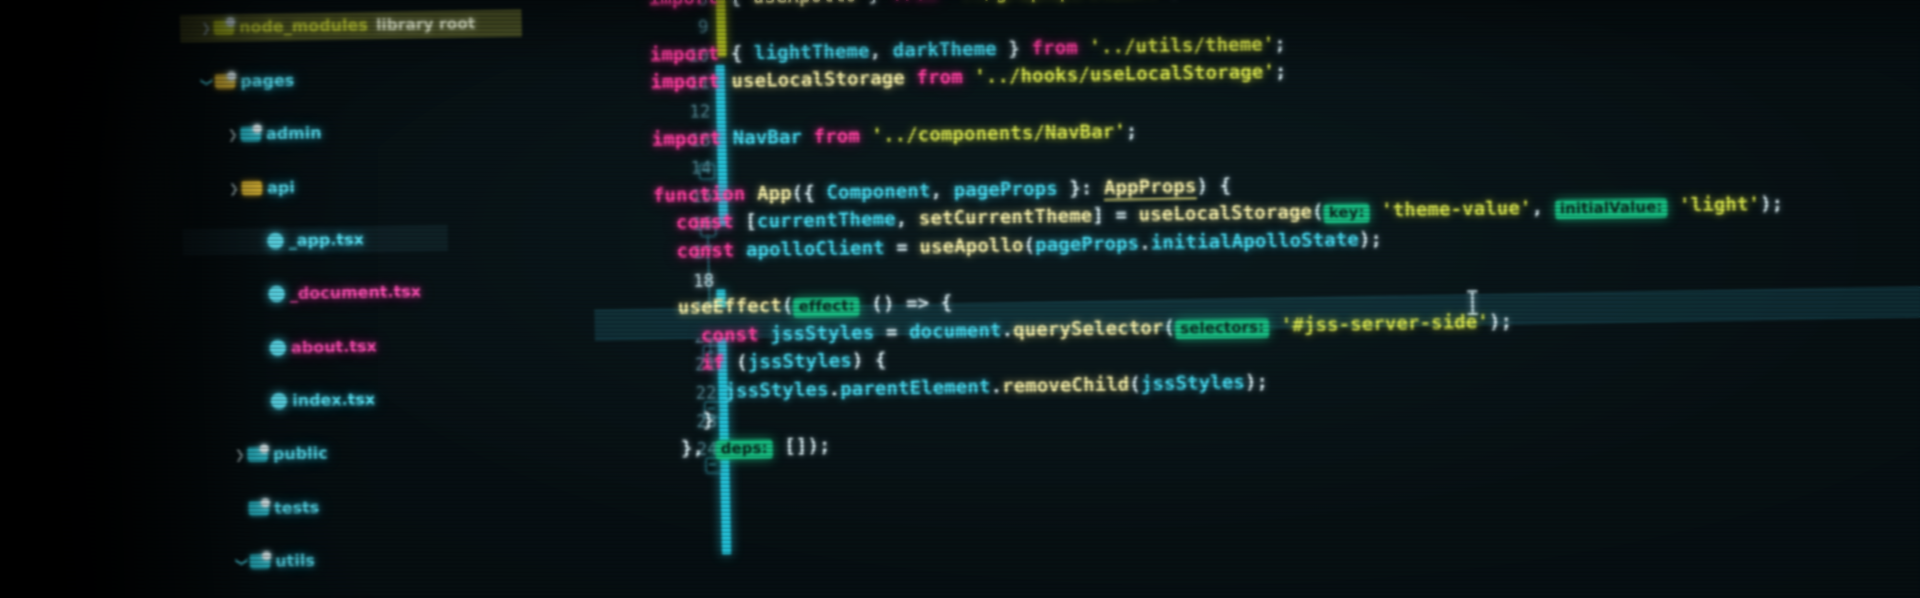  I want to click on code-token: removeChild, so click(1065, 385).